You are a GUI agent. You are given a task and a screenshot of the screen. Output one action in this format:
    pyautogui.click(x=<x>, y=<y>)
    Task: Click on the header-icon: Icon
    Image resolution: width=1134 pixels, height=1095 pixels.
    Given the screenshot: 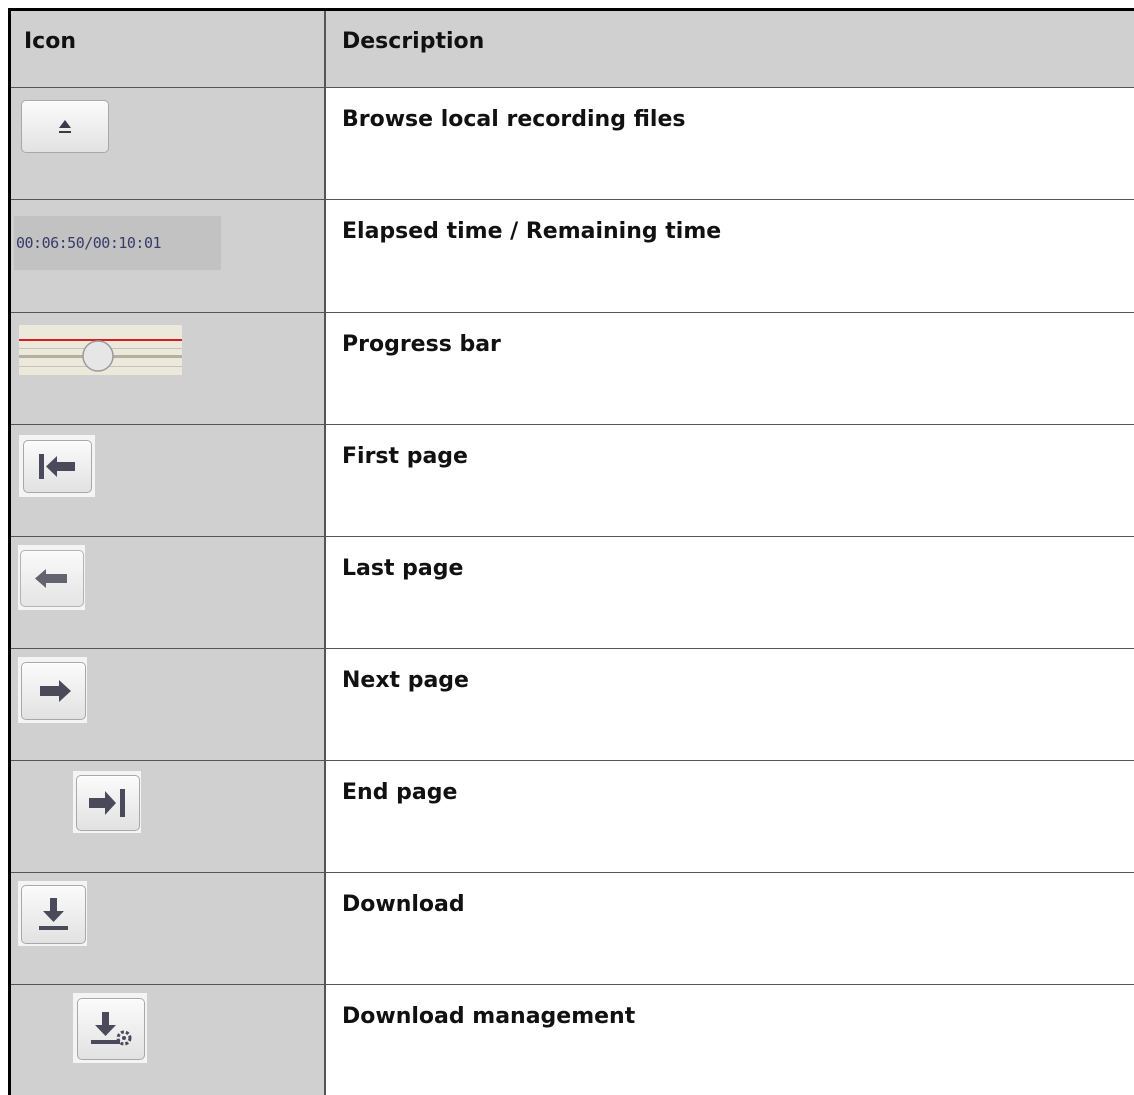 What is the action you would take?
    pyautogui.click(x=50, y=41)
    